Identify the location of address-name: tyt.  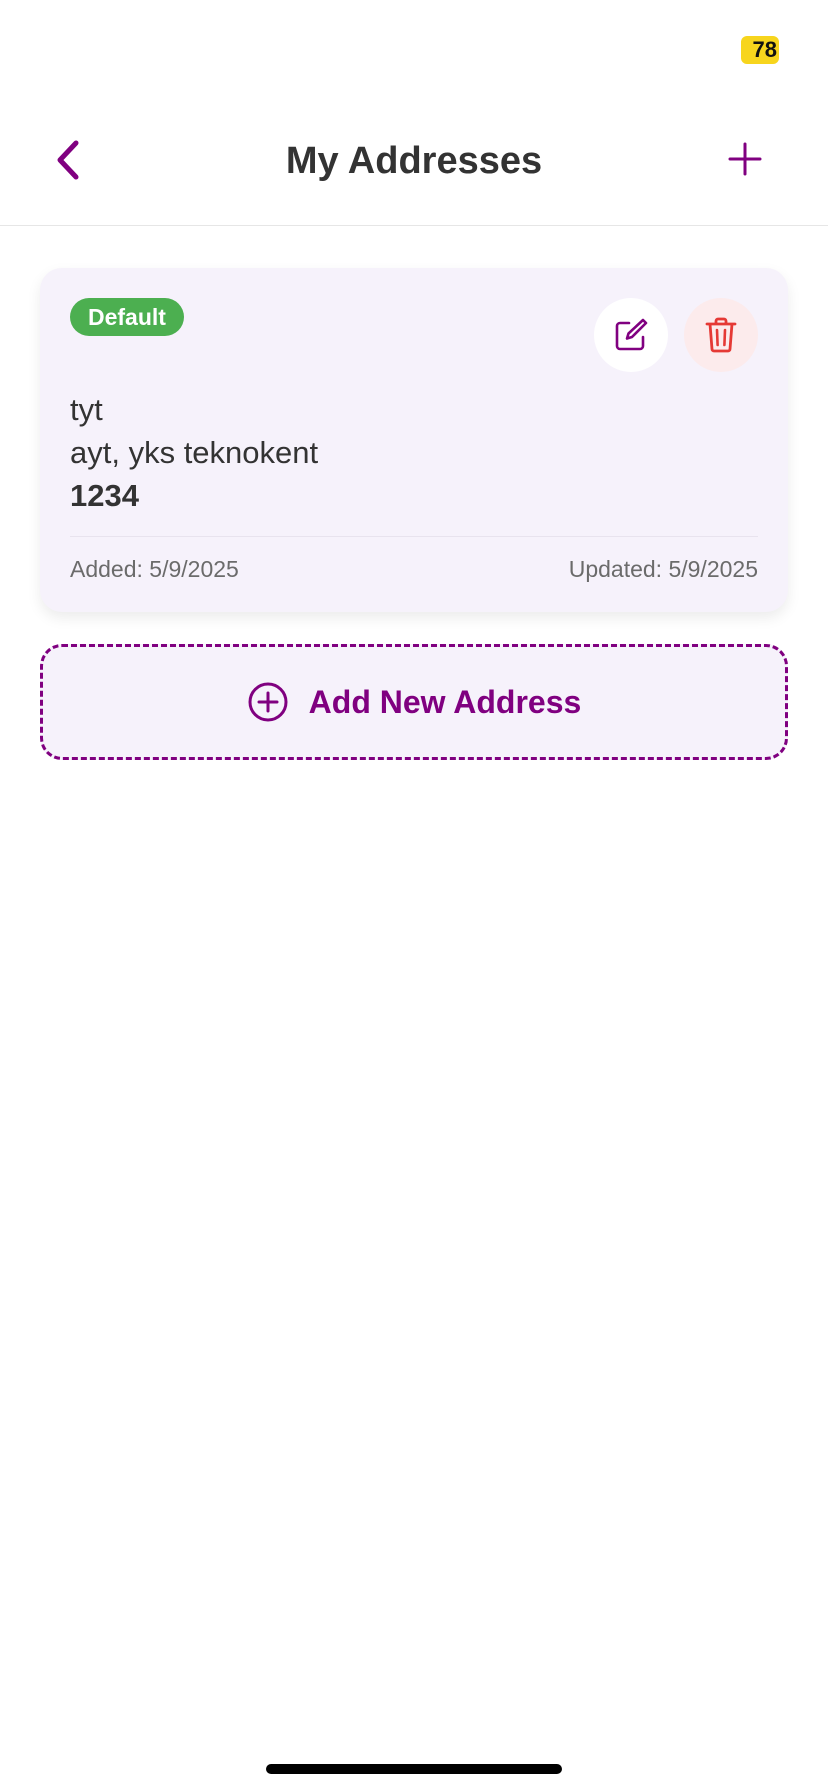
(86, 409).